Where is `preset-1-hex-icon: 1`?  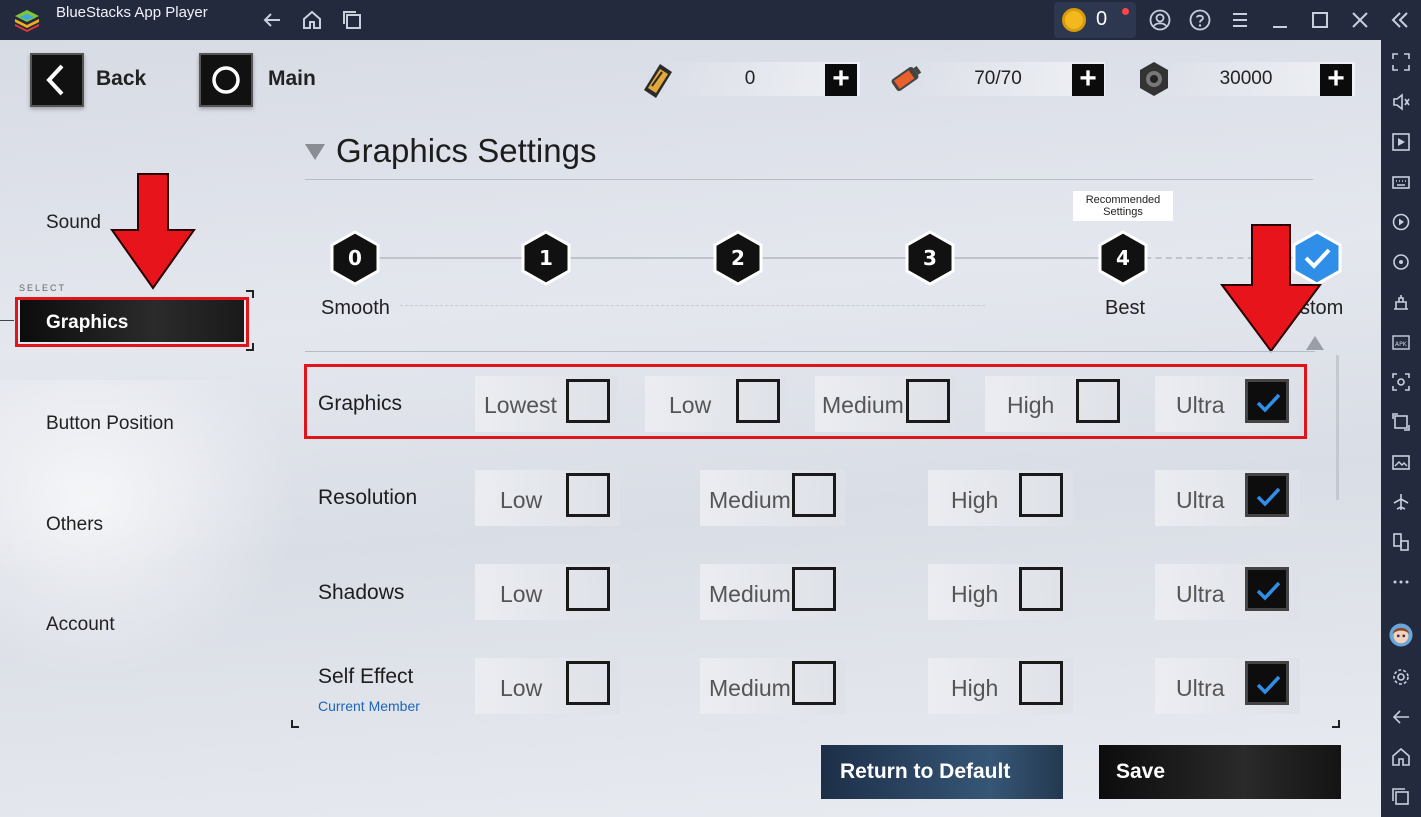
preset-1-hex-icon: 1 is located at coordinates (546, 258).